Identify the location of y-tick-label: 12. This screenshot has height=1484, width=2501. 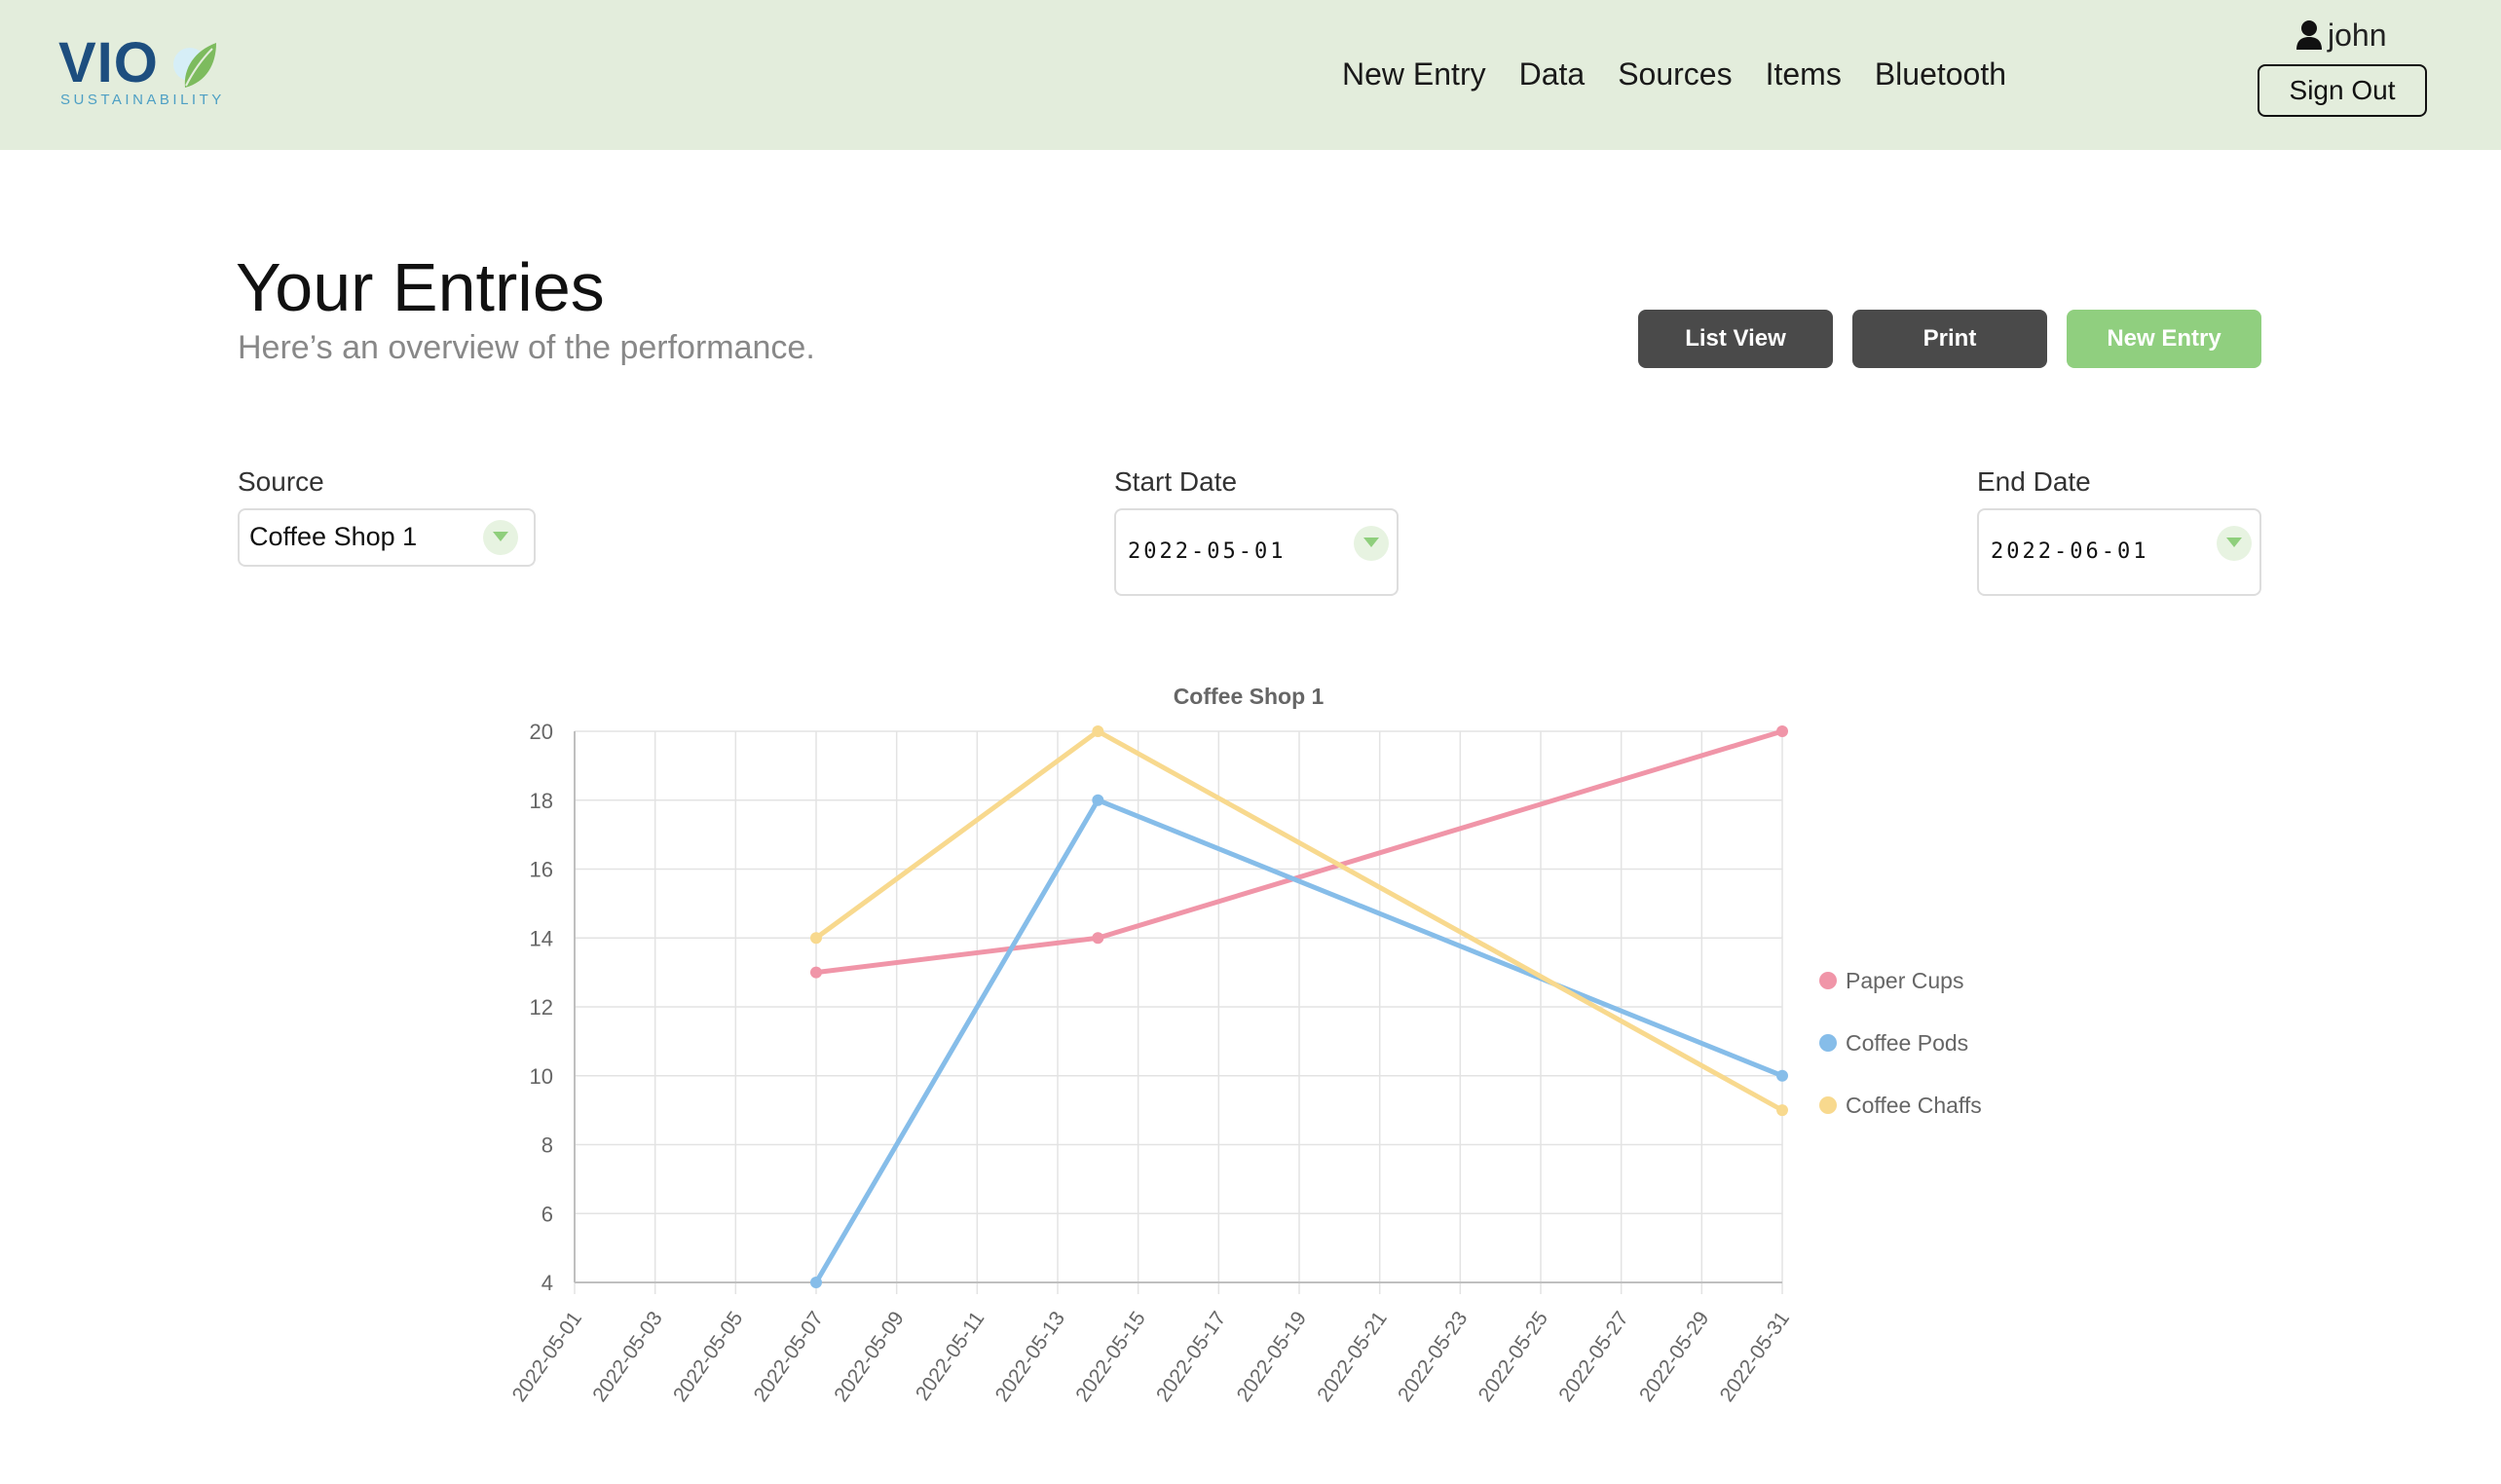
(542, 1007).